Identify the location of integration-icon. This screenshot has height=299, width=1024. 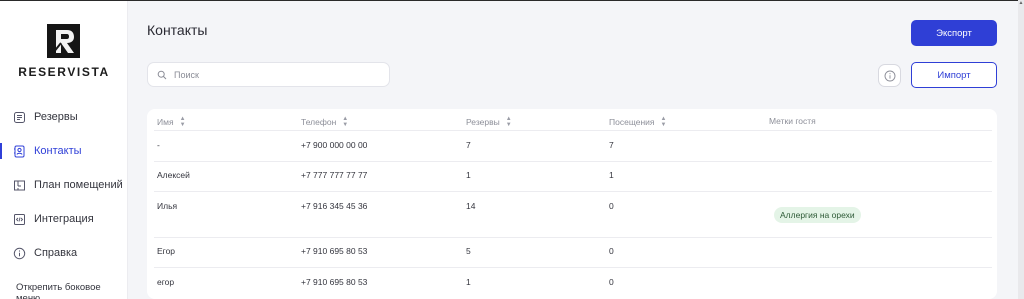
(19, 219).